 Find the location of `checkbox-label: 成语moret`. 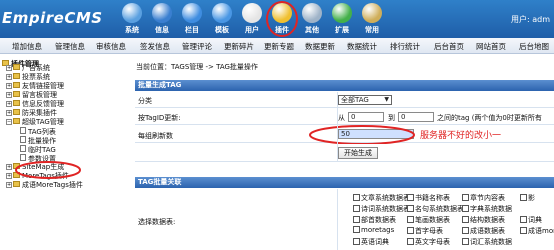

checkbox-label: 成语moret is located at coordinates (541, 231).